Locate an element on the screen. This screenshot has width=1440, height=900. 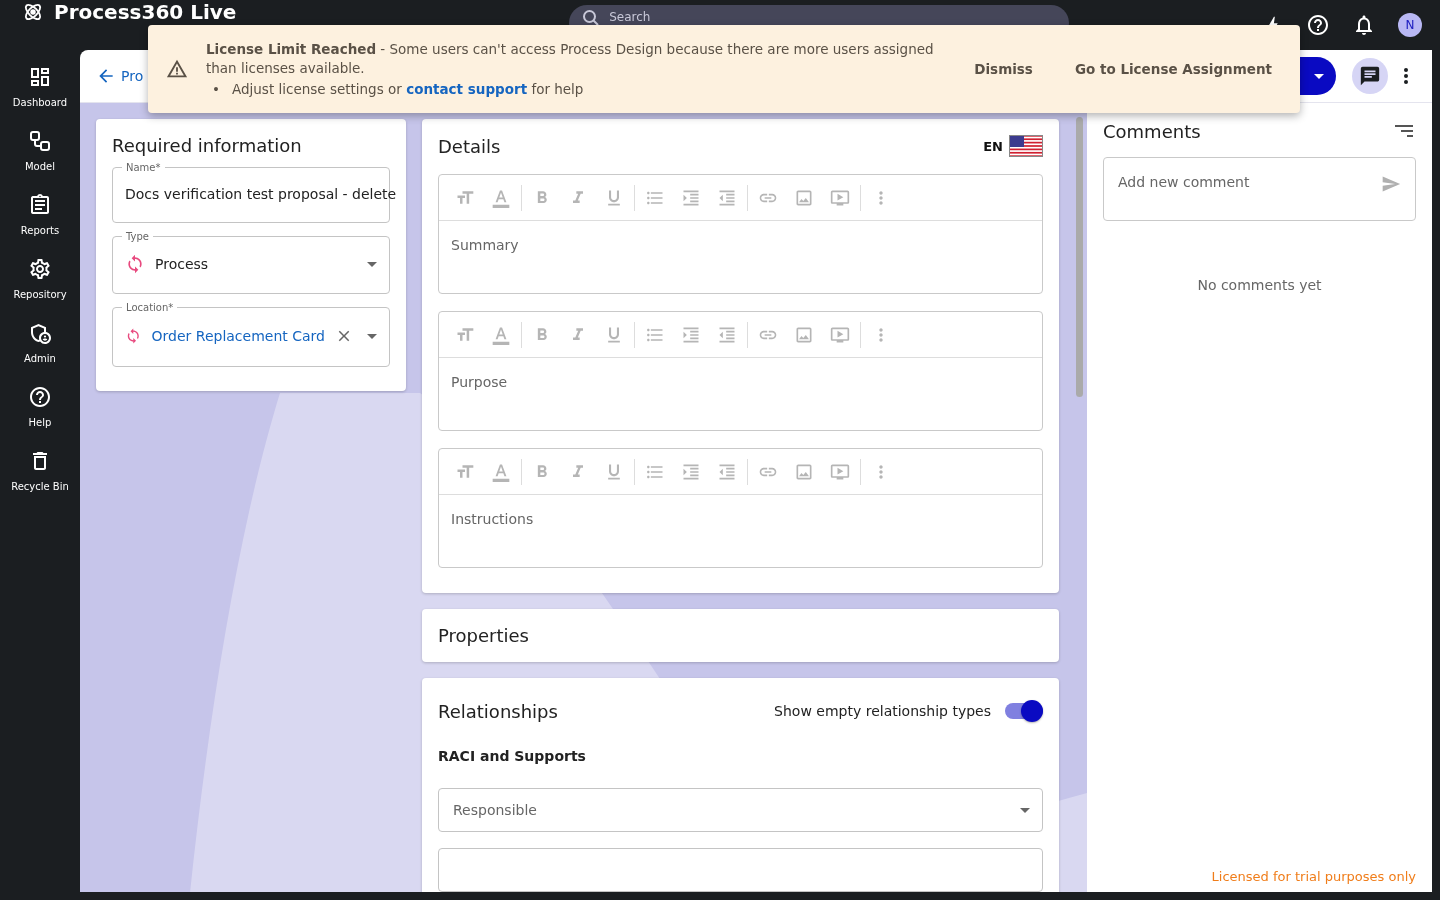
comments-button is located at coordinates (1370, 76).